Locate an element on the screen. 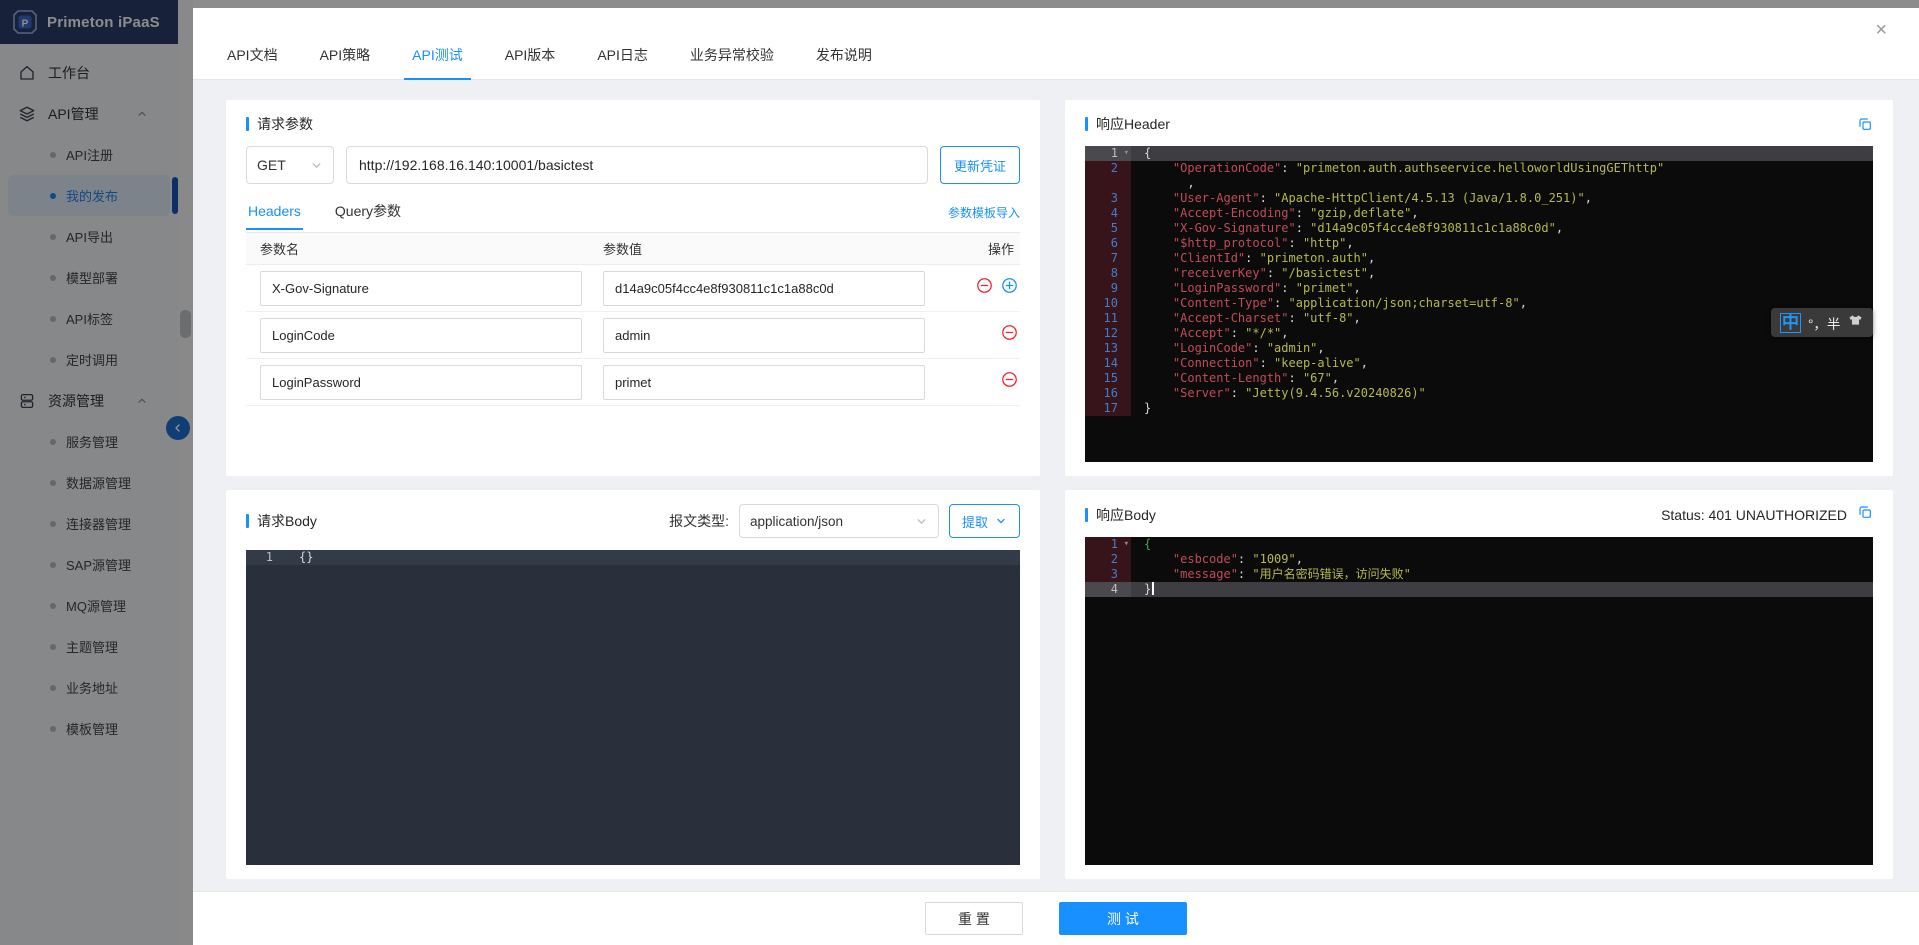  ime-toolbar: 中 °，半 is located at coordinates (1822, 322).